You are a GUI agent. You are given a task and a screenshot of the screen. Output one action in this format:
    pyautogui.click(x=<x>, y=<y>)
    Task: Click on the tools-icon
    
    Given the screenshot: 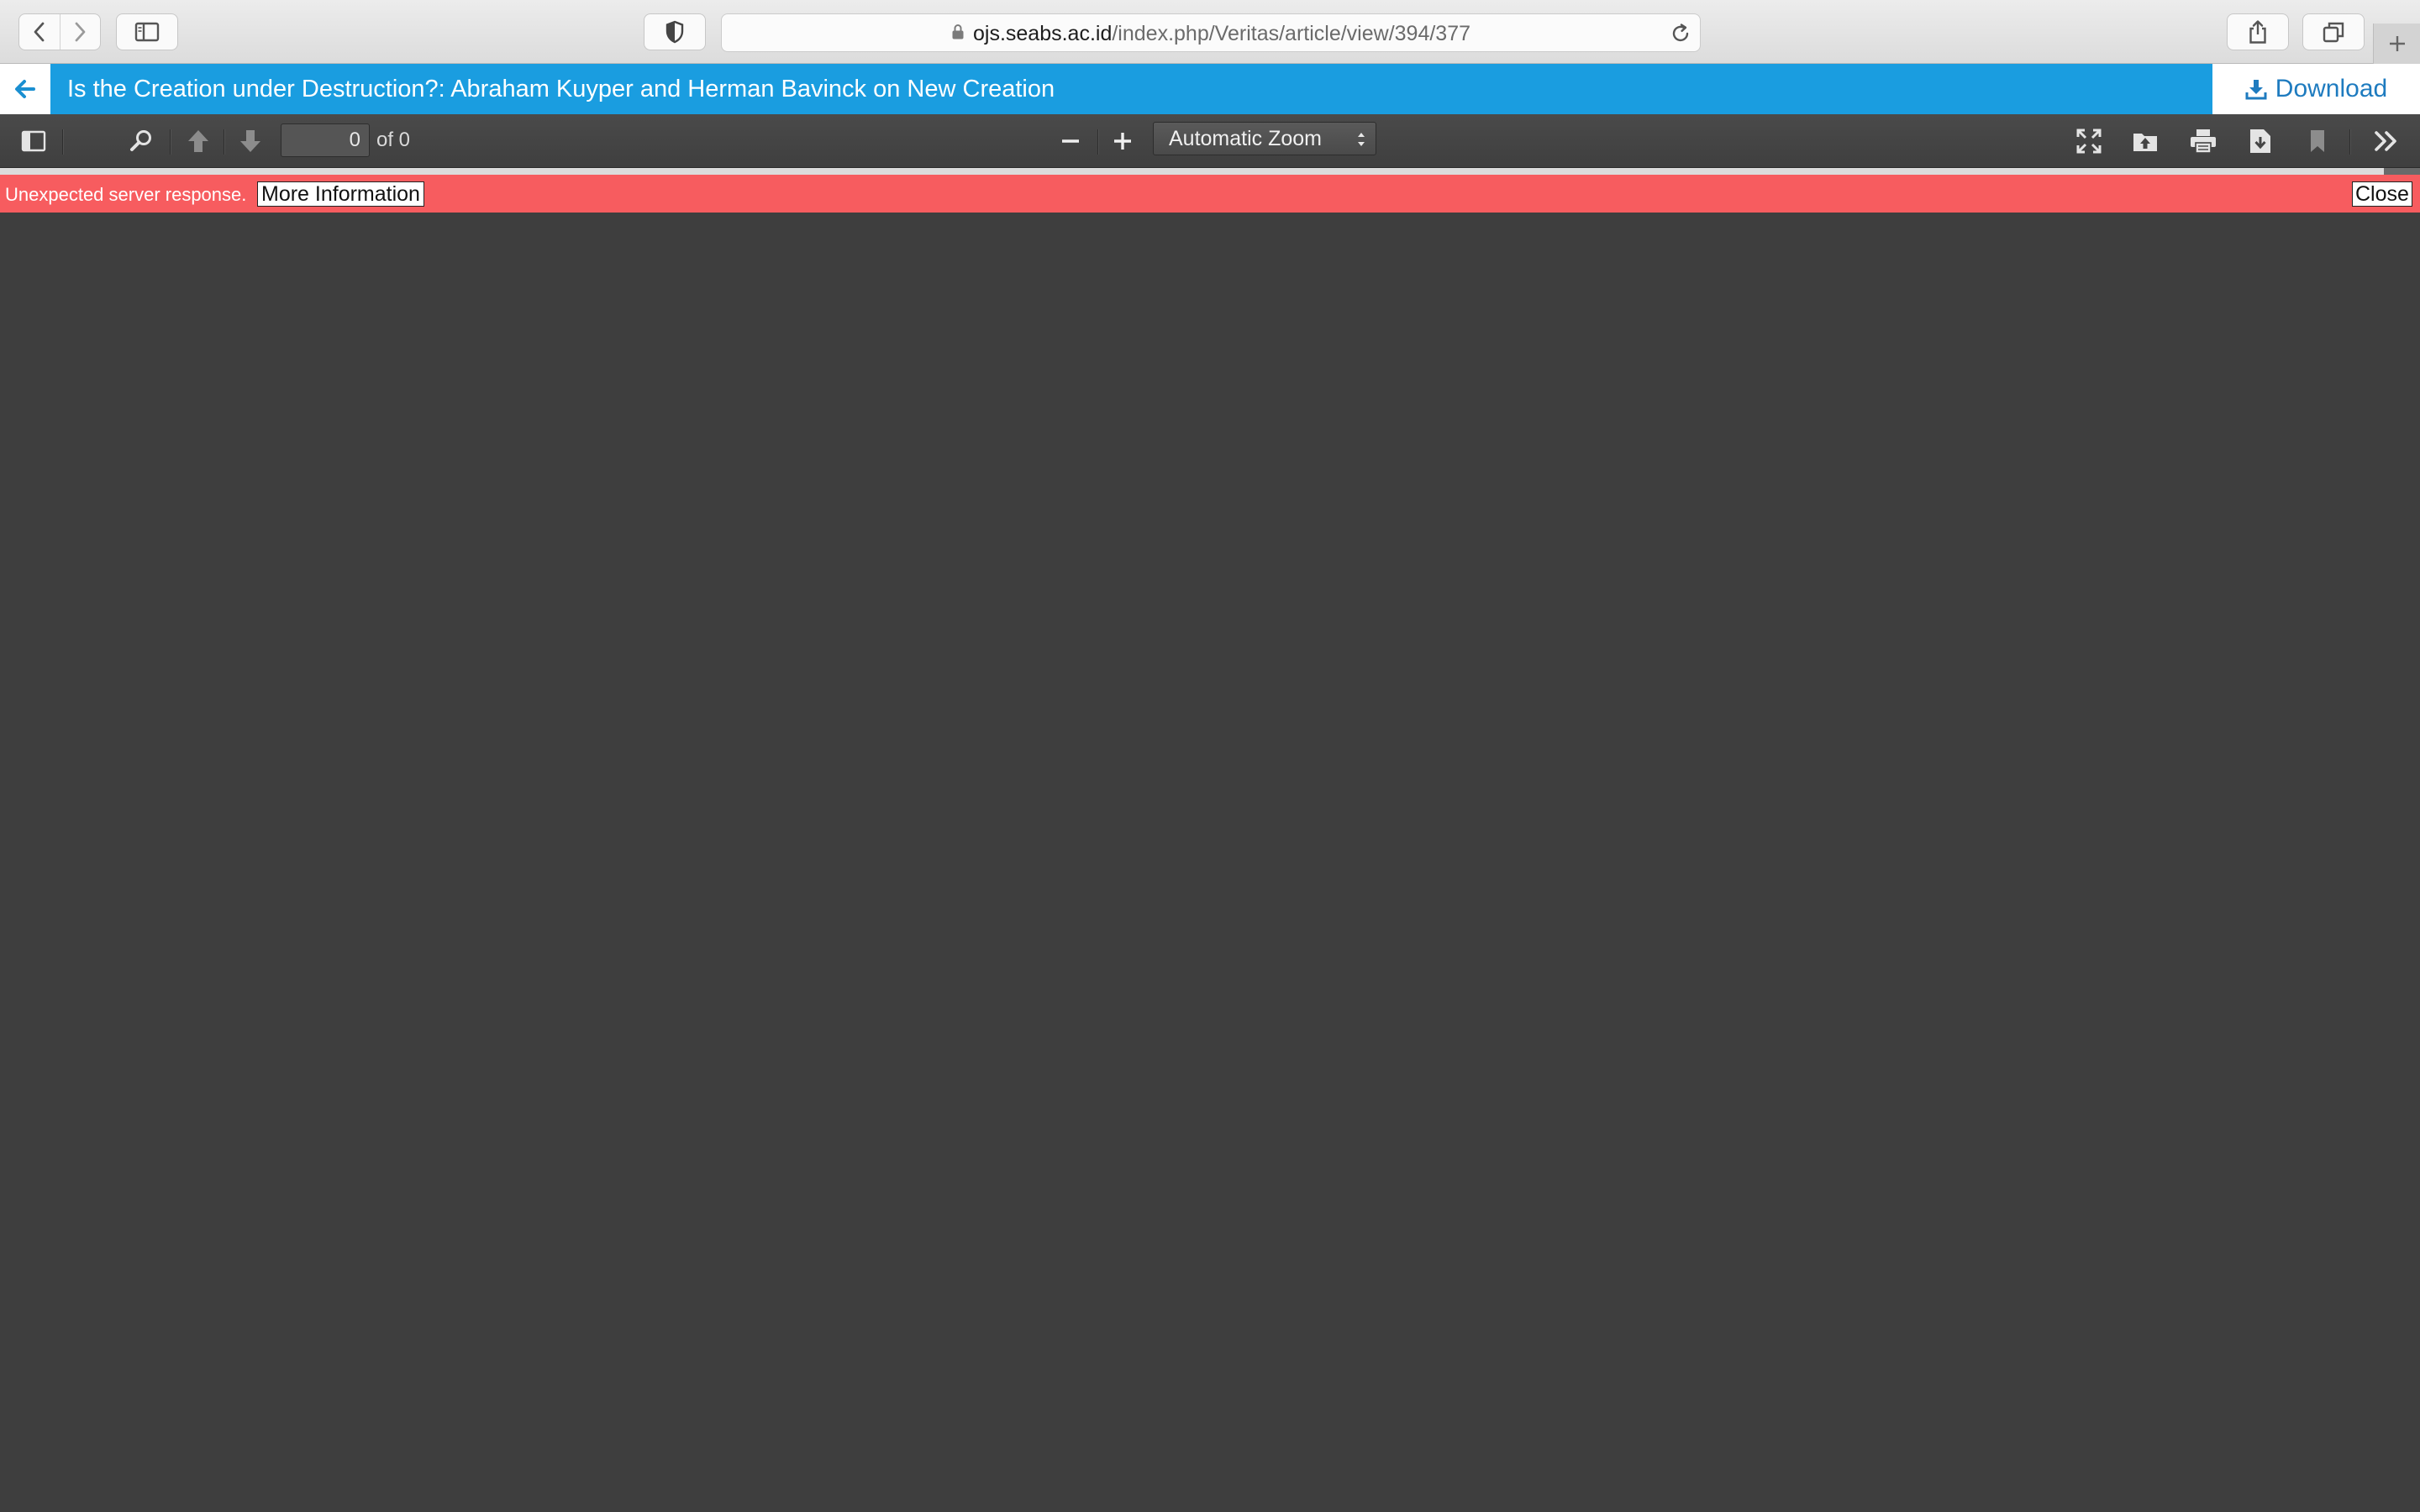 What is the action you would take?
    pyautogui.click(x=2386, y=141)
    